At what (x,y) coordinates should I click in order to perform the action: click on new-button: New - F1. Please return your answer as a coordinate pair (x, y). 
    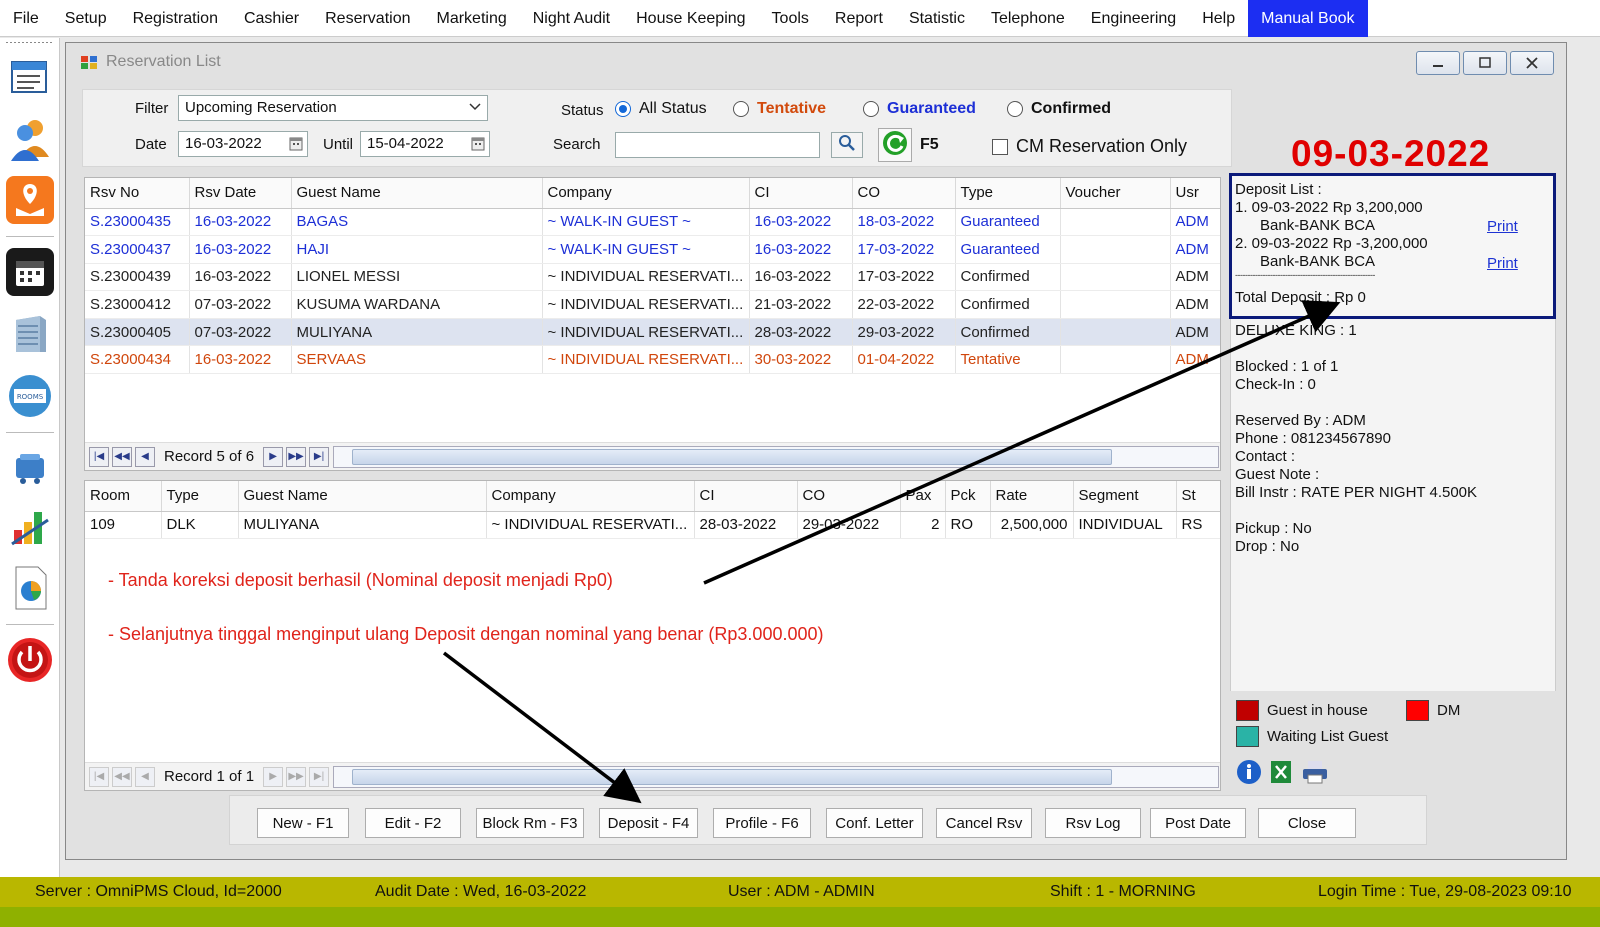
    Looking at the image, I should click on (303, 823).